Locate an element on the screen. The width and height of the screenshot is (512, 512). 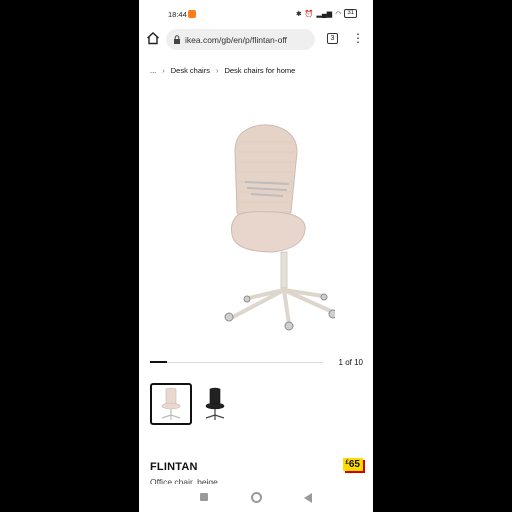
thumbnail-beige is located at coordinates (171, 404).